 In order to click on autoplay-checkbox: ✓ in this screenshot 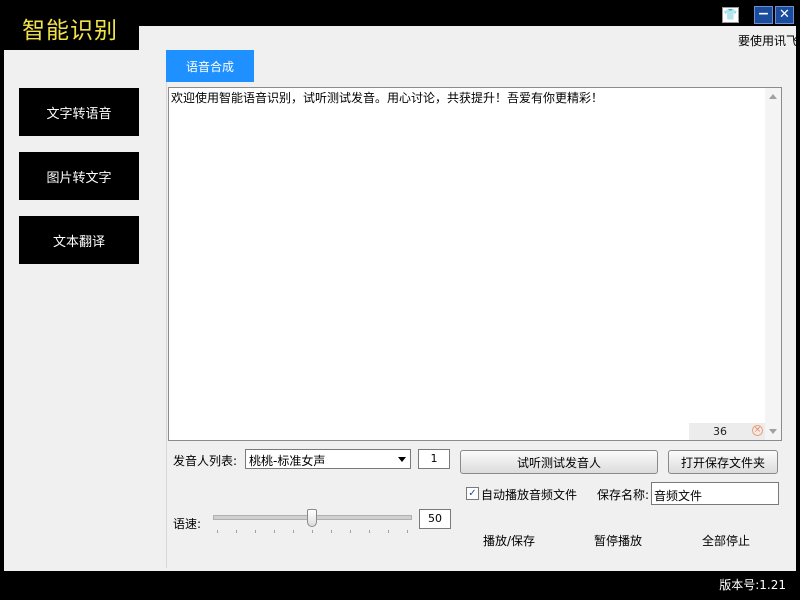, I will do `click(472, 493)`.